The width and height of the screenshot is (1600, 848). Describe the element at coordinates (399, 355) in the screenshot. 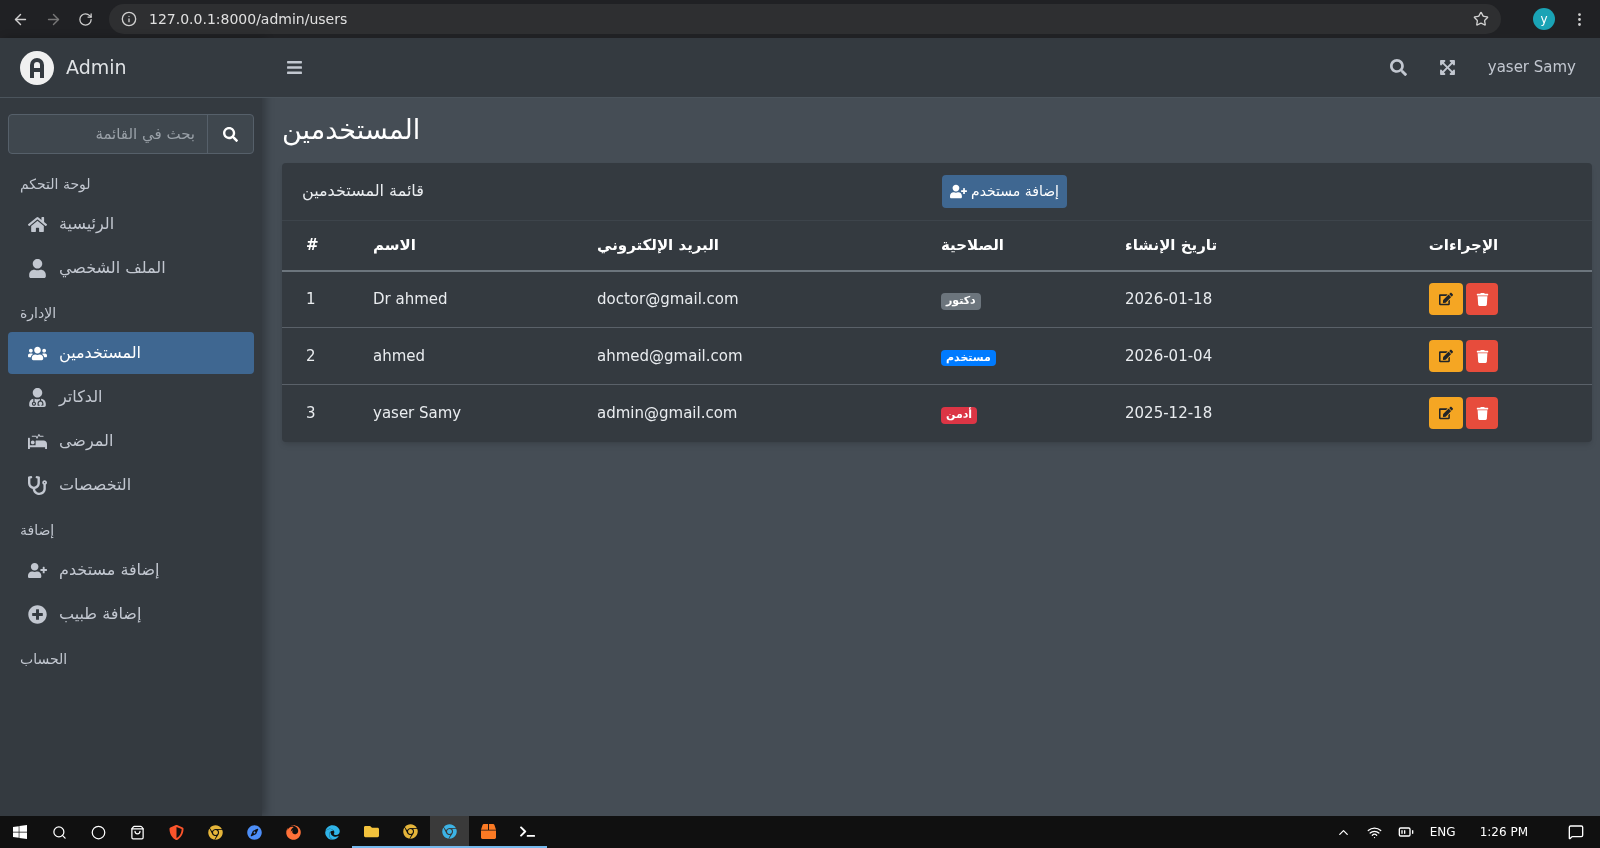

I see `table-cell: ahmed` at that location.